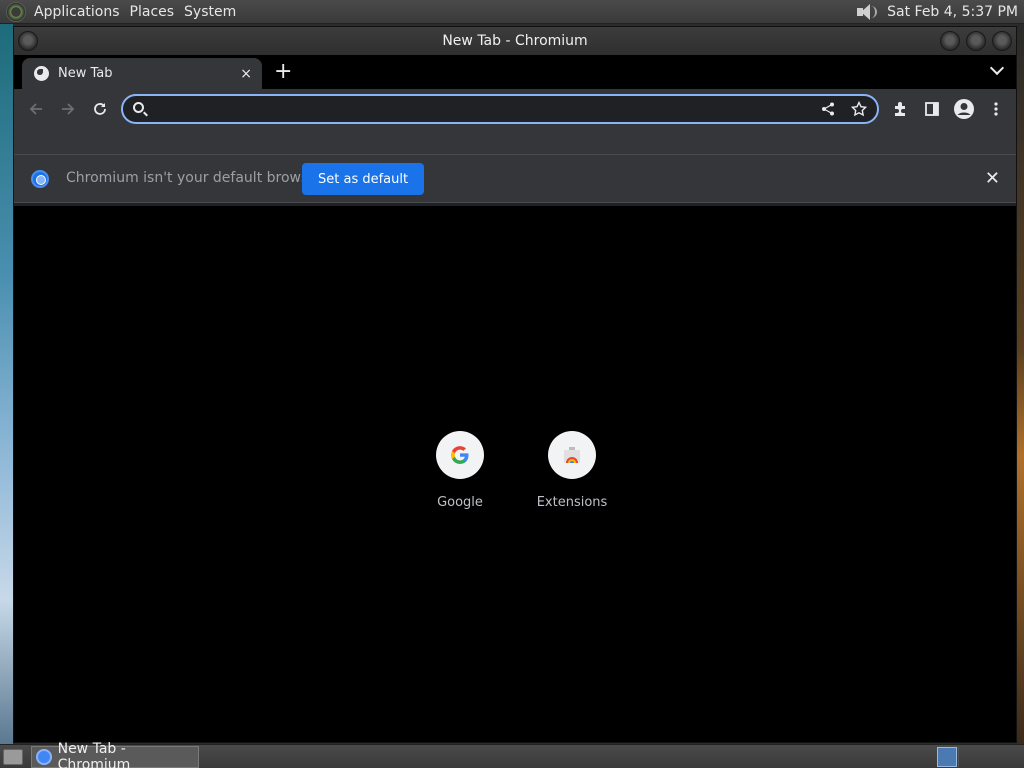 The height and width of the screenshot is (768, 1024). I want to click on star-icon, so click(859, 109).